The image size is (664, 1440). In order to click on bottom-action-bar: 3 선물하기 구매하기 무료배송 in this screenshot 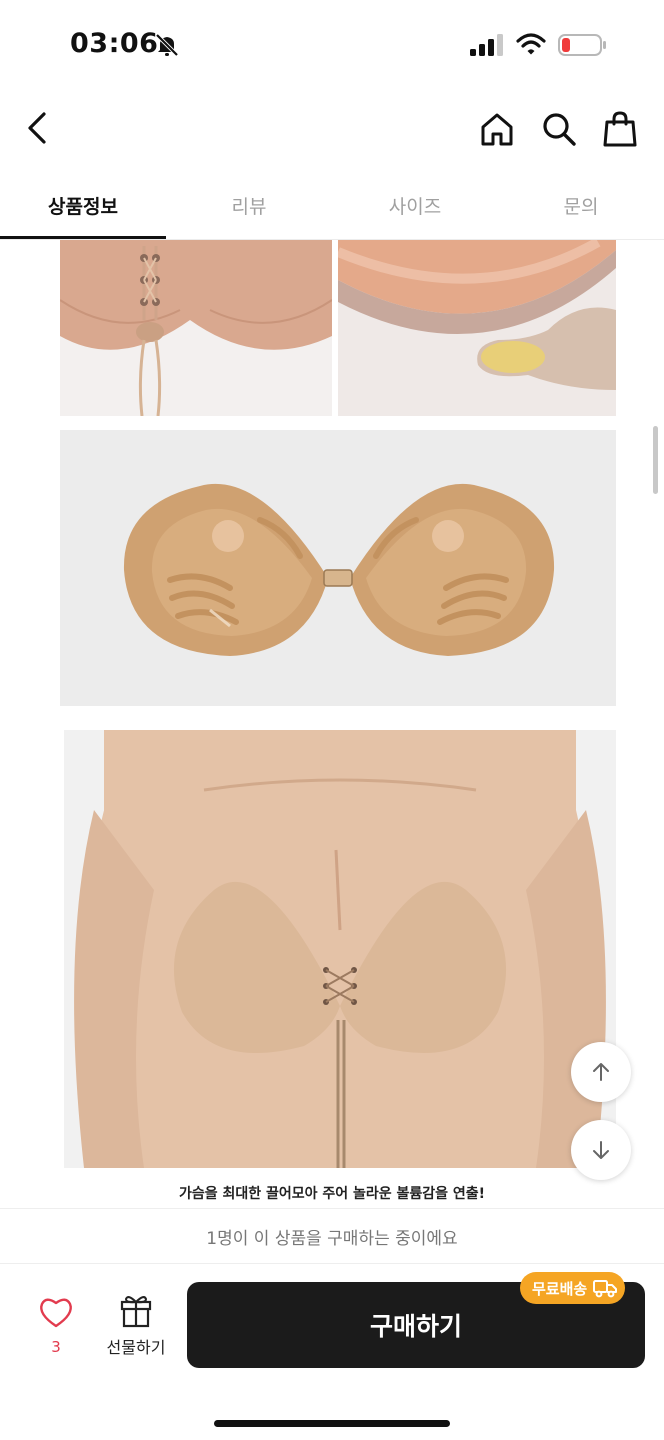, I will do `click(332, 1352)`.